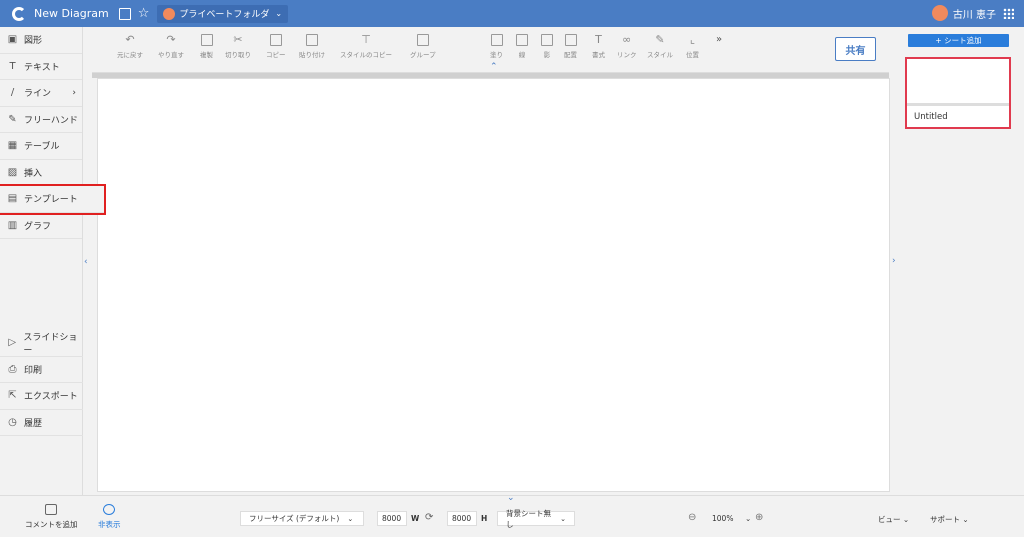 Image resolution: width=1024 pixels, height=537 pixels. I want to click on sidebar-item-label: テンプレート, so click(51, 200).